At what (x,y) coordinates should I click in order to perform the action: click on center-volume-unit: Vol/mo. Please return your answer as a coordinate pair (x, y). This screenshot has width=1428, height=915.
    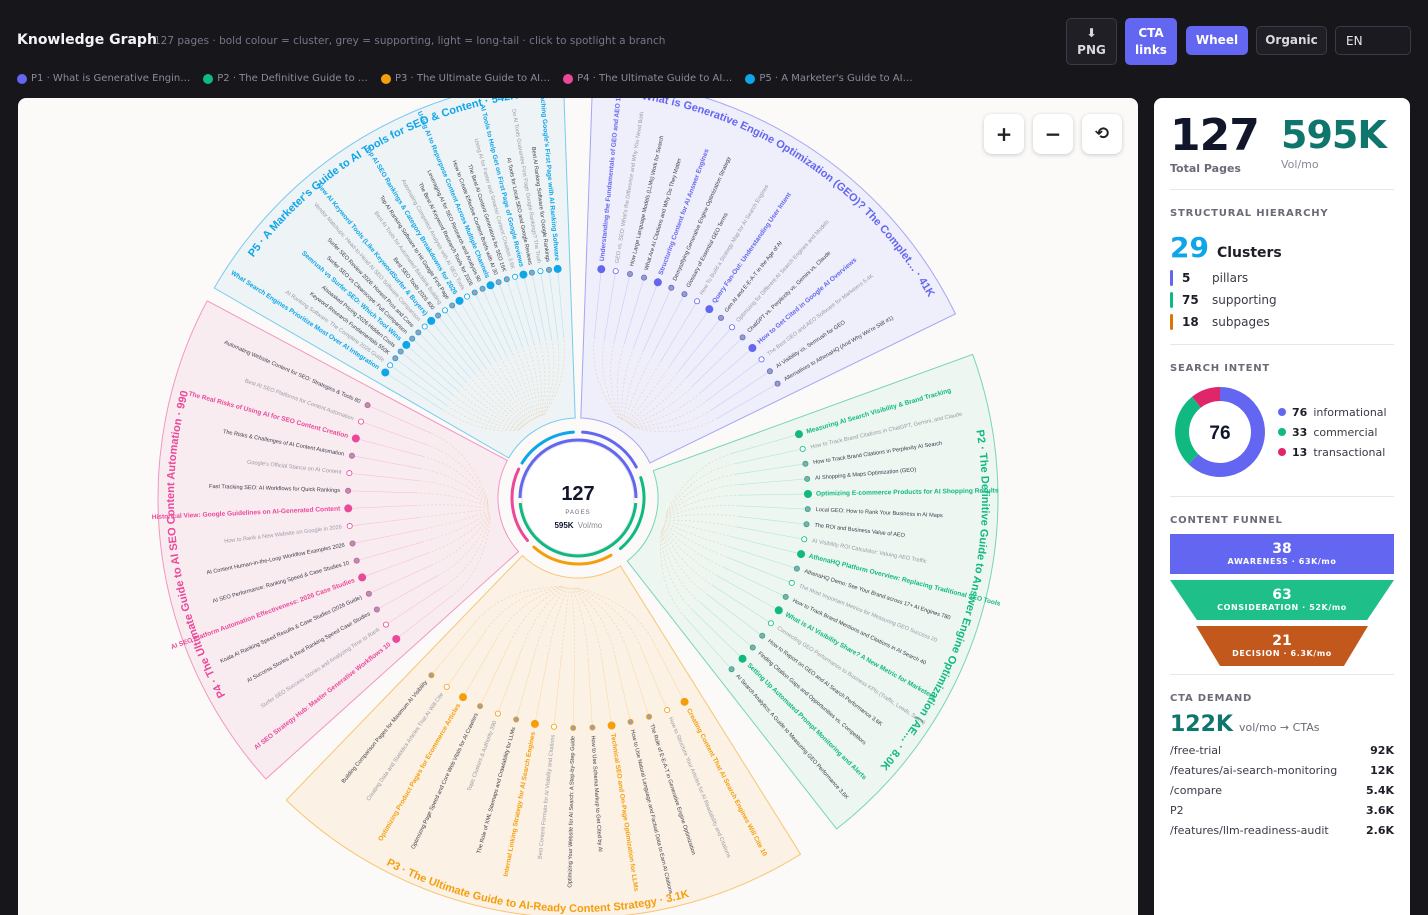
    Looking at the image, I should click on (590, 525).